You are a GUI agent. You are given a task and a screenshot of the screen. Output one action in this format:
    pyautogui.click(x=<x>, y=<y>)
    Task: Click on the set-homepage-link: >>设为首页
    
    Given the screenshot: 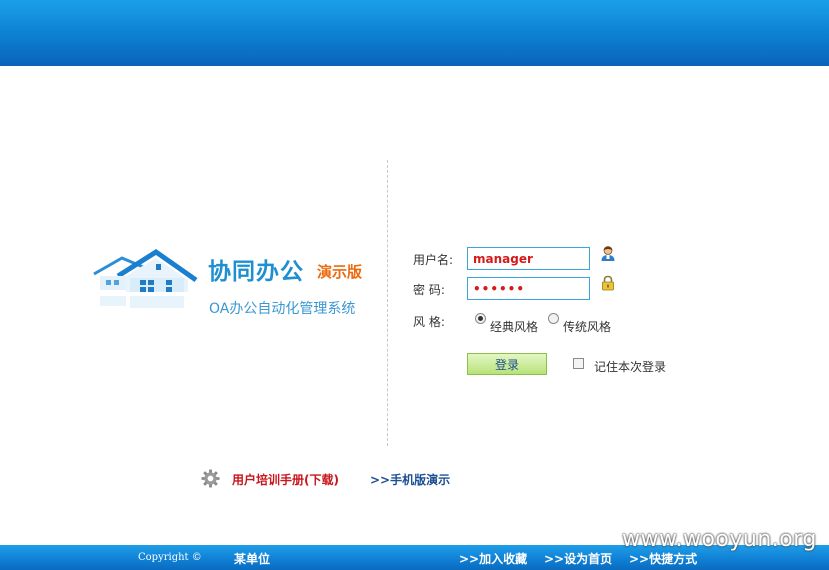 What is the action you would take?
    pyautogui.click(x=578, y=558)
    